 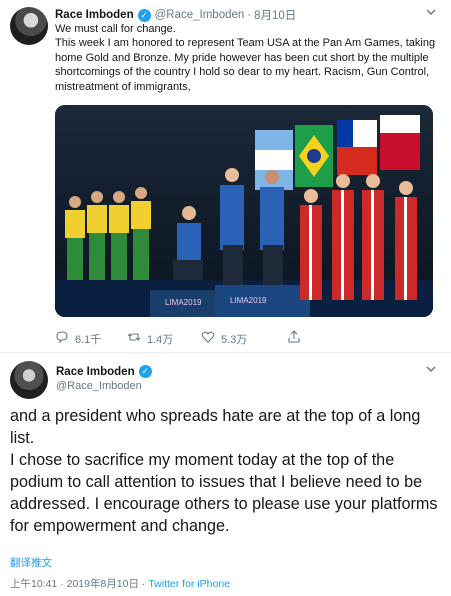 I want to click on tweet-time: 8月10日, so click(x=275, y=15).